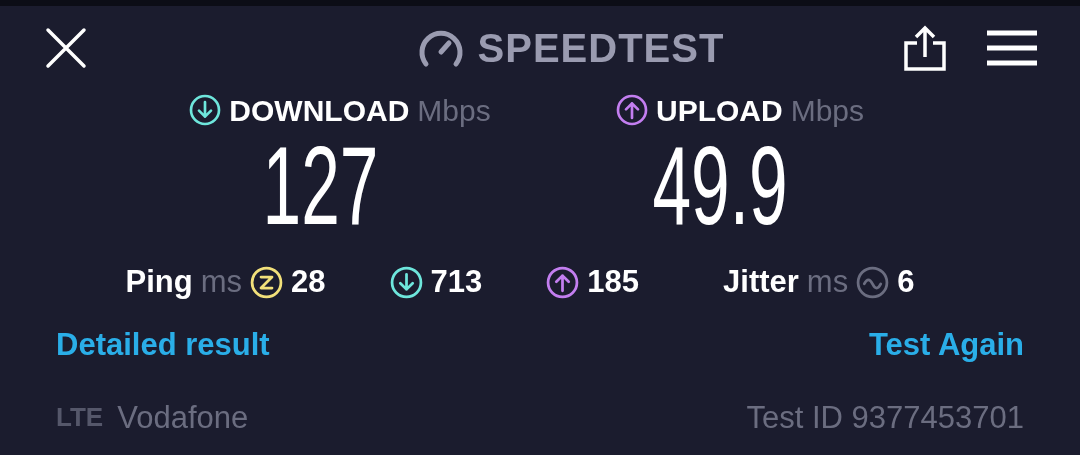 This screenshot has height=455, width=1080. I want to click on stat-value: 713, so click(456, 281).